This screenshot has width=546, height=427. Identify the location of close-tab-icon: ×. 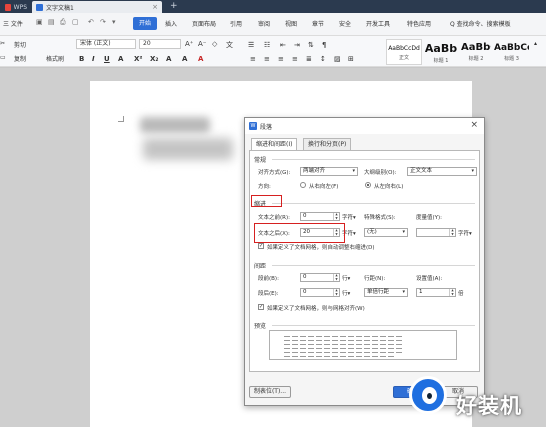
(155, 7).